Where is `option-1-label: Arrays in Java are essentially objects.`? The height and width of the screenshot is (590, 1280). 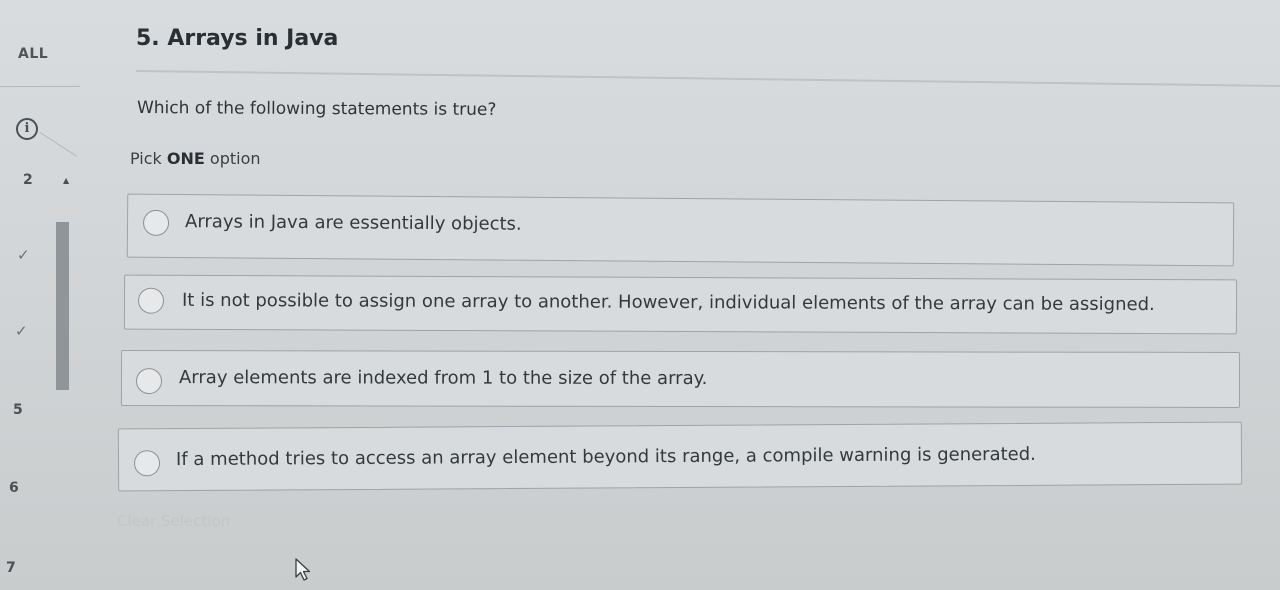
option-1-label: Arrays in Java are essentially objects. is located at coordinates (353, 223).